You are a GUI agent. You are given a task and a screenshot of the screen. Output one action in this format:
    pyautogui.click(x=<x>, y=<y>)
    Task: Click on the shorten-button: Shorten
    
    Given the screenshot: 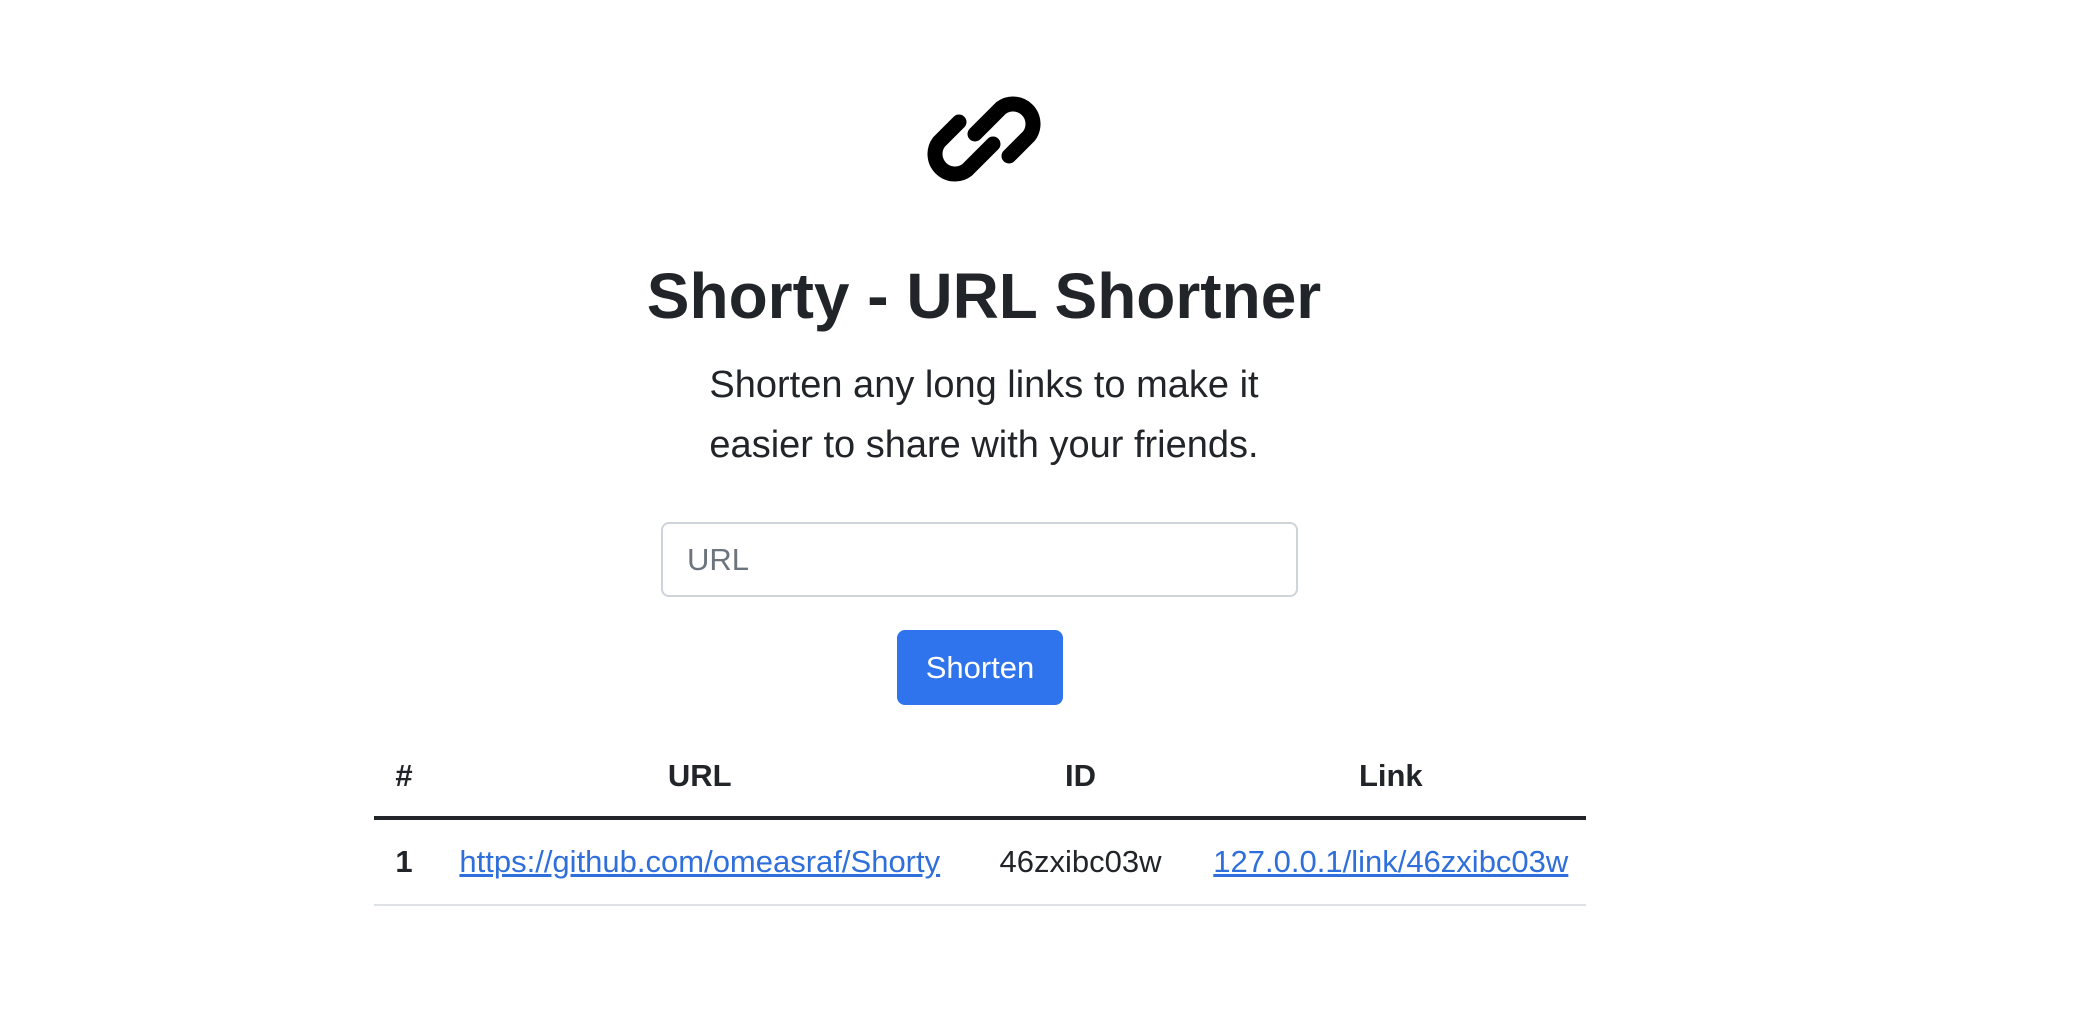 What is the action you would take?
    pyautogui.click(x=980, y=667)
    